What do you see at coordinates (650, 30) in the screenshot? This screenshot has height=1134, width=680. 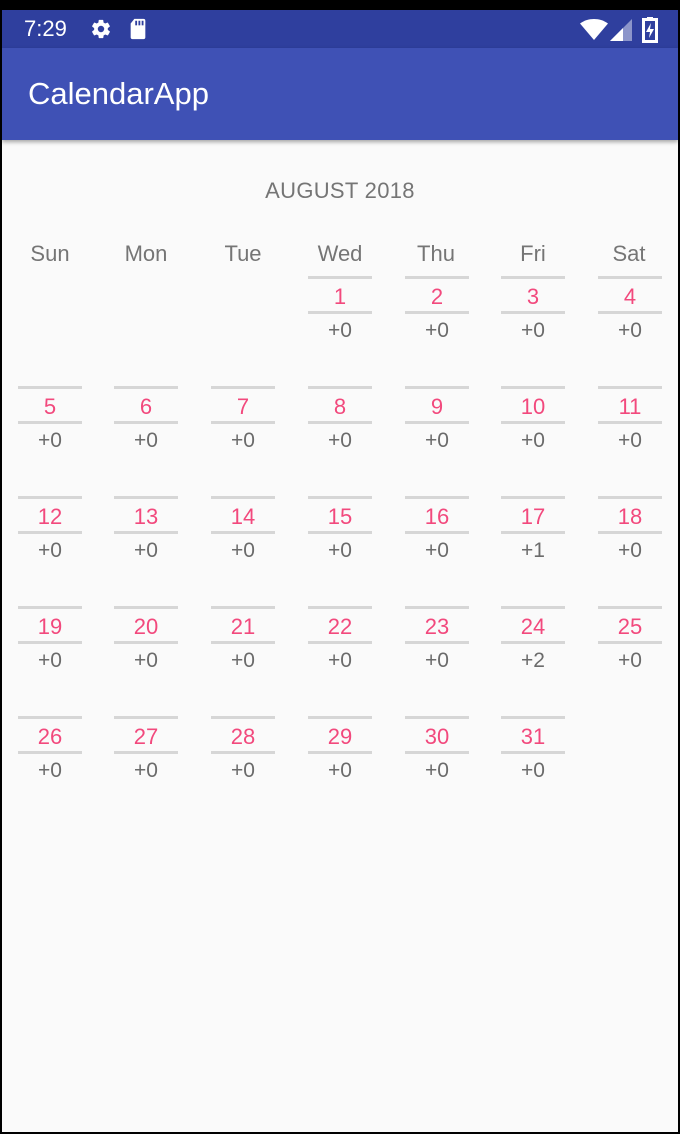 I see `battery-charging-icon` at bounding box center [650, 30].